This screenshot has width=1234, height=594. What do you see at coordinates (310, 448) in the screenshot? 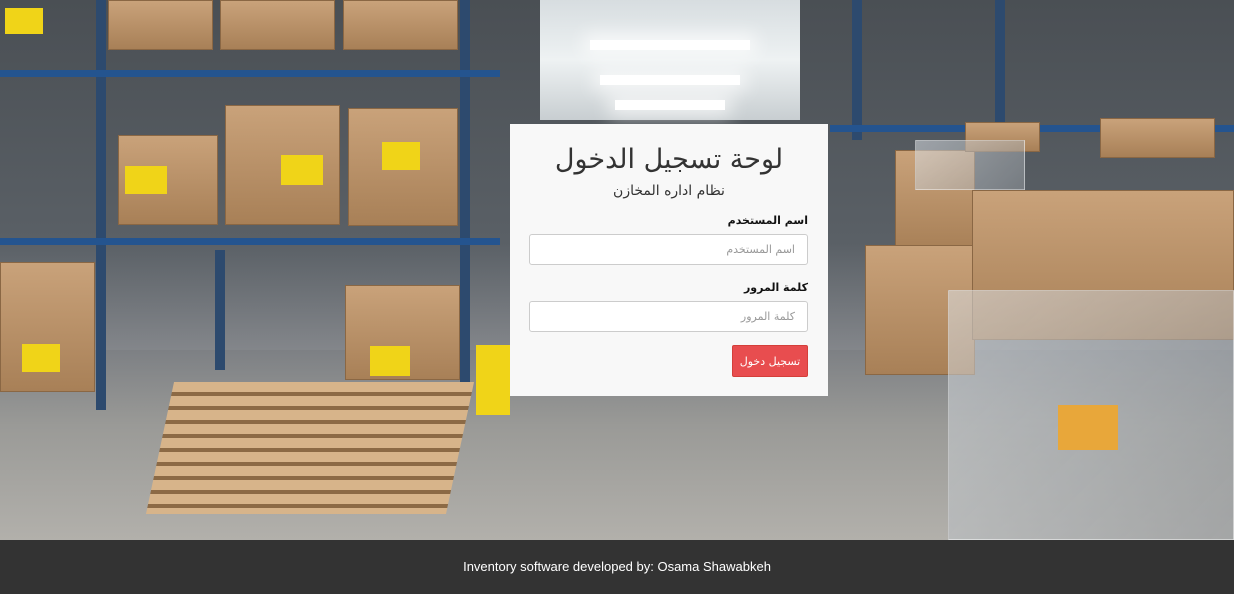
I see `wooden-pallet` at bounding box center [310, 448].